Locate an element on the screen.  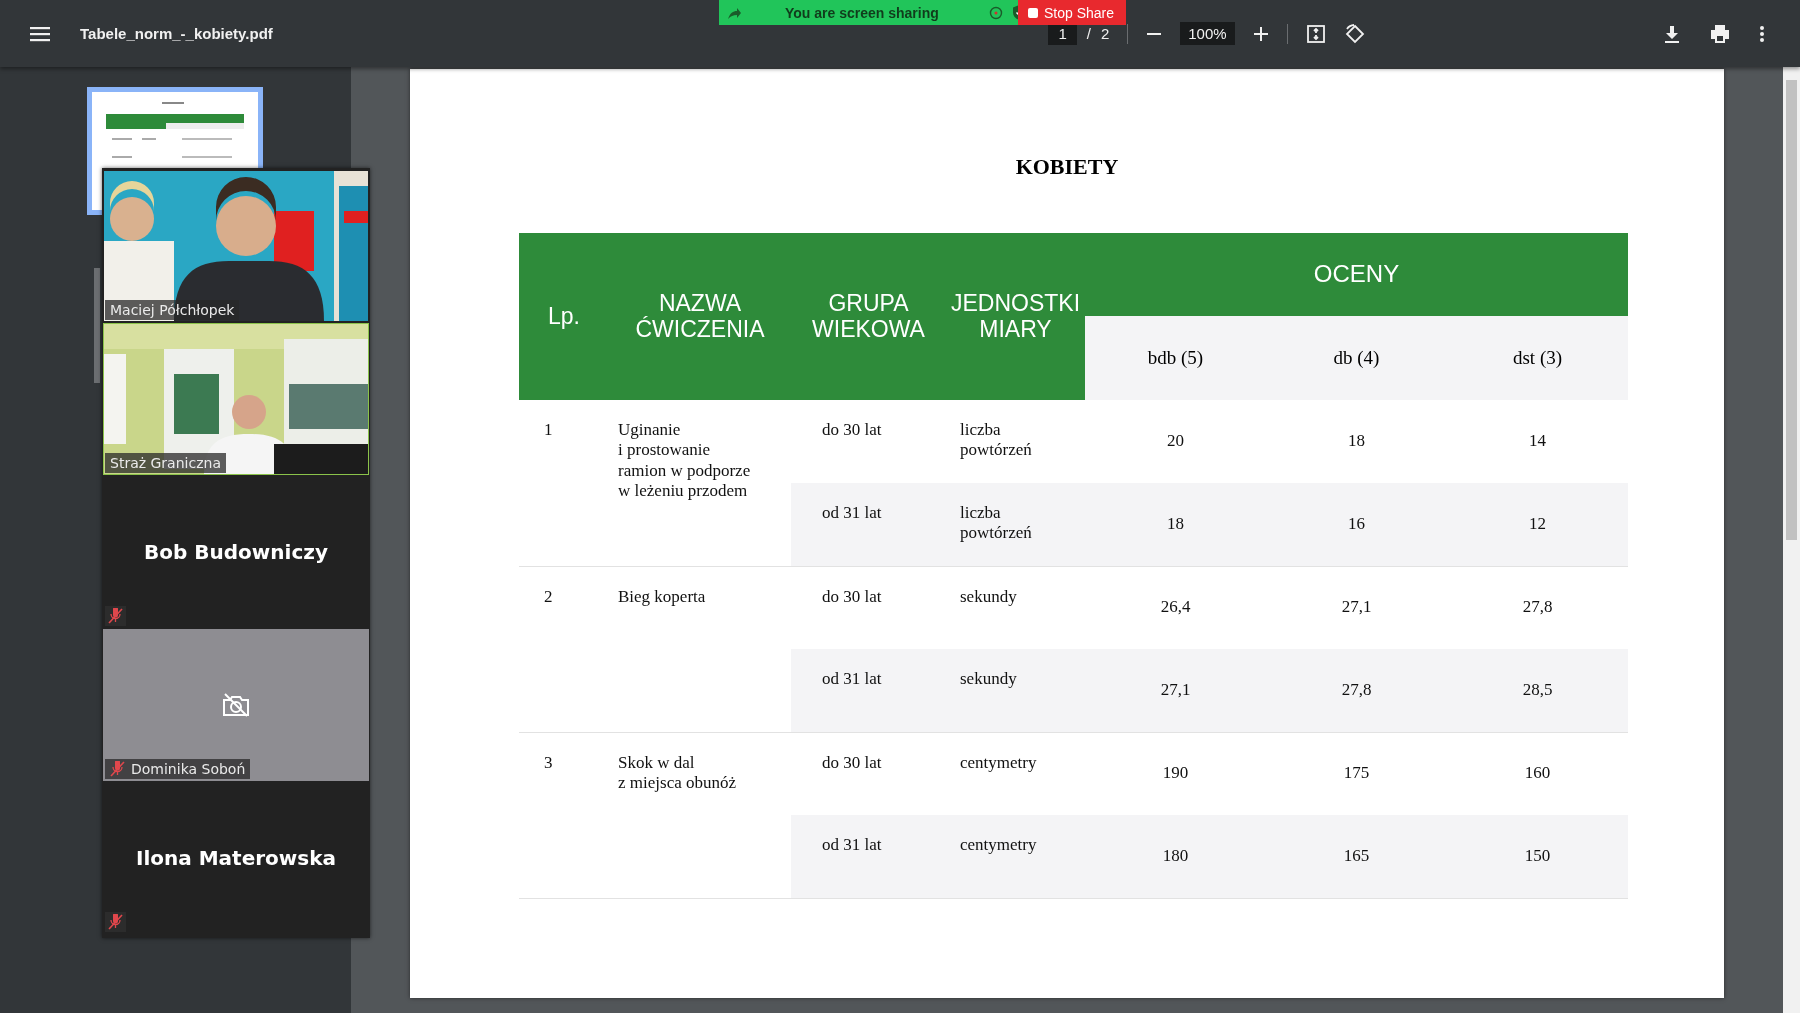
column-header: GRUPA WIEKOWA is located at coordinates (868, 316).